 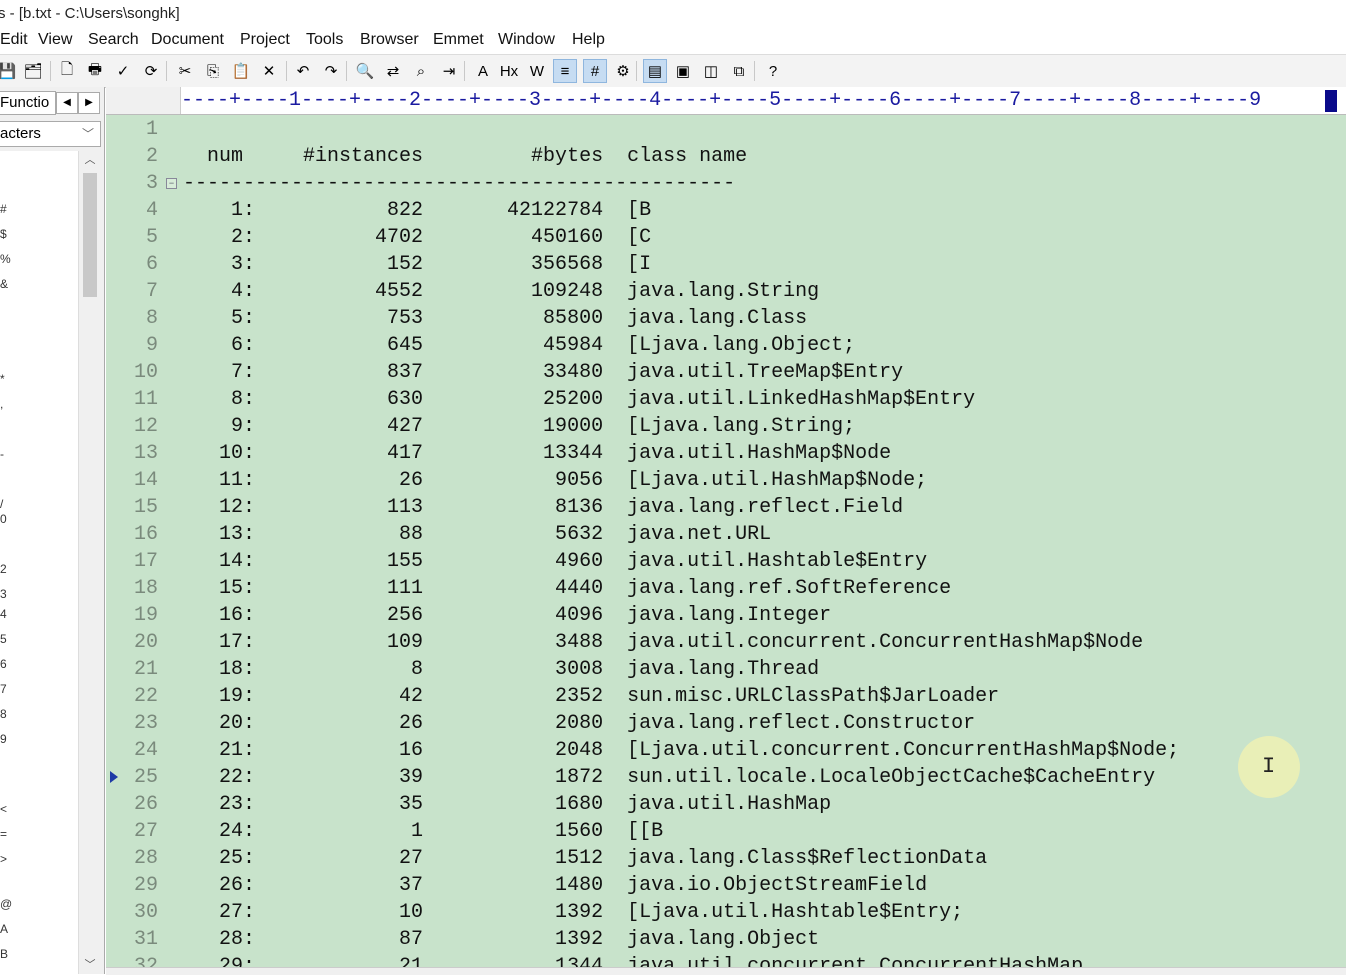 I want to click on delete-icon: ✕, so click(x=269, y=71).